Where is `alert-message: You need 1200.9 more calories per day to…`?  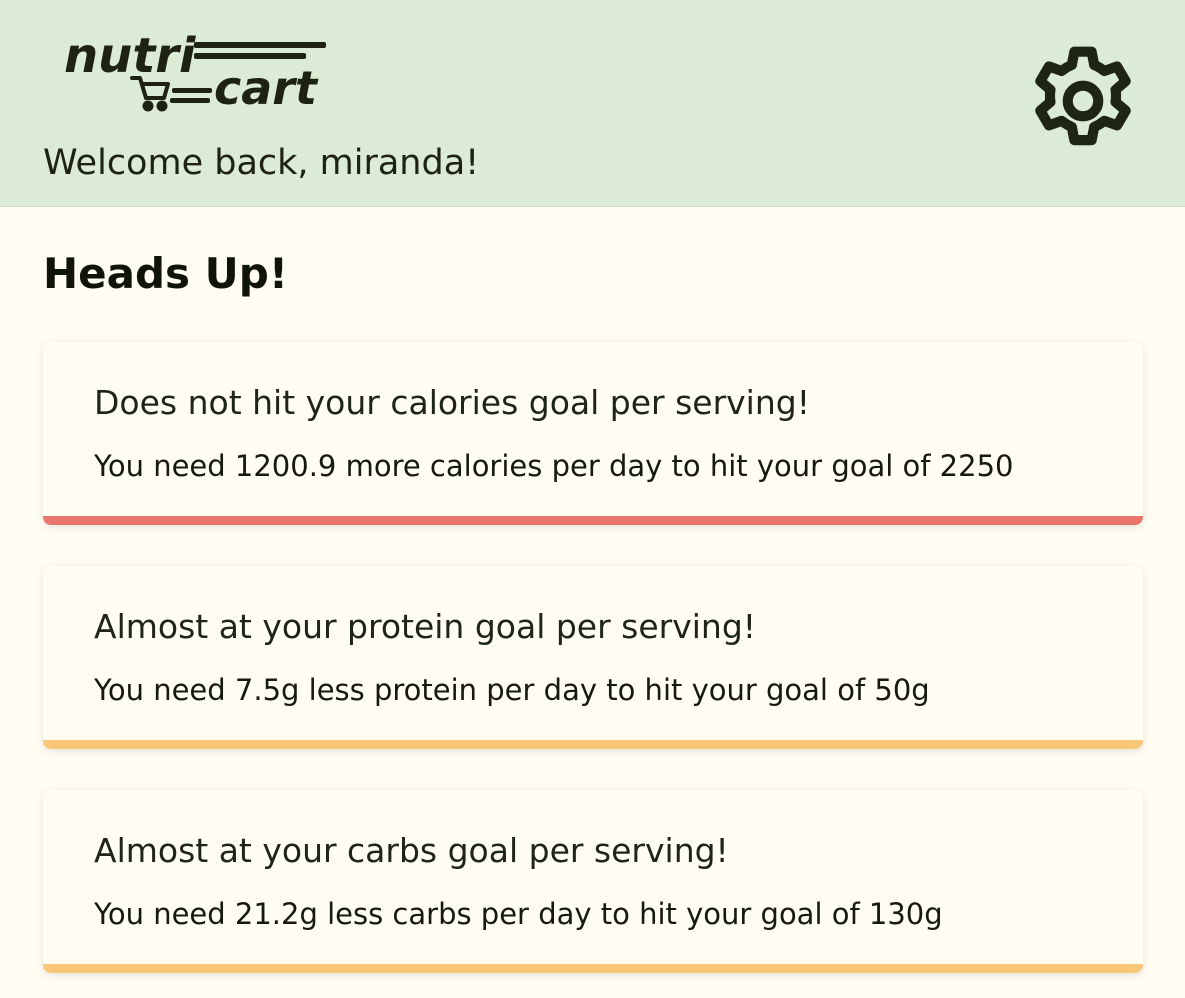 alert-message: You need 1200.9 more calories per day to… is located at coordinates (554, 466).